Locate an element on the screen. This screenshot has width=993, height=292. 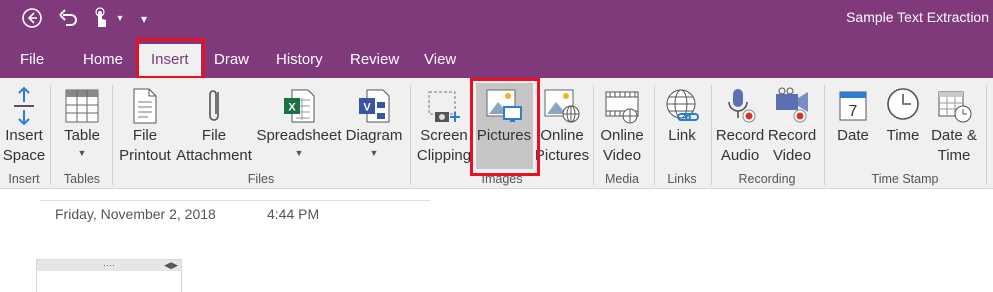
record-video-button: Record Video is located at coordinates (792, 126).